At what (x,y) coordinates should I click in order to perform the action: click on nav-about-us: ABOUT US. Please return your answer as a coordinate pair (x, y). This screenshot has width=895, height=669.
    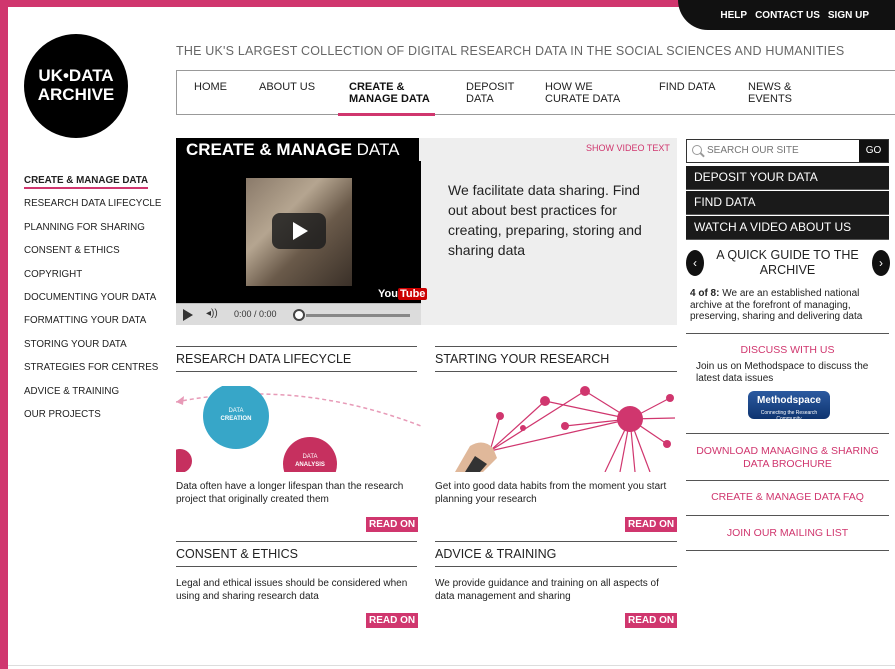
    Looking at the image, I should click on (287, 87).